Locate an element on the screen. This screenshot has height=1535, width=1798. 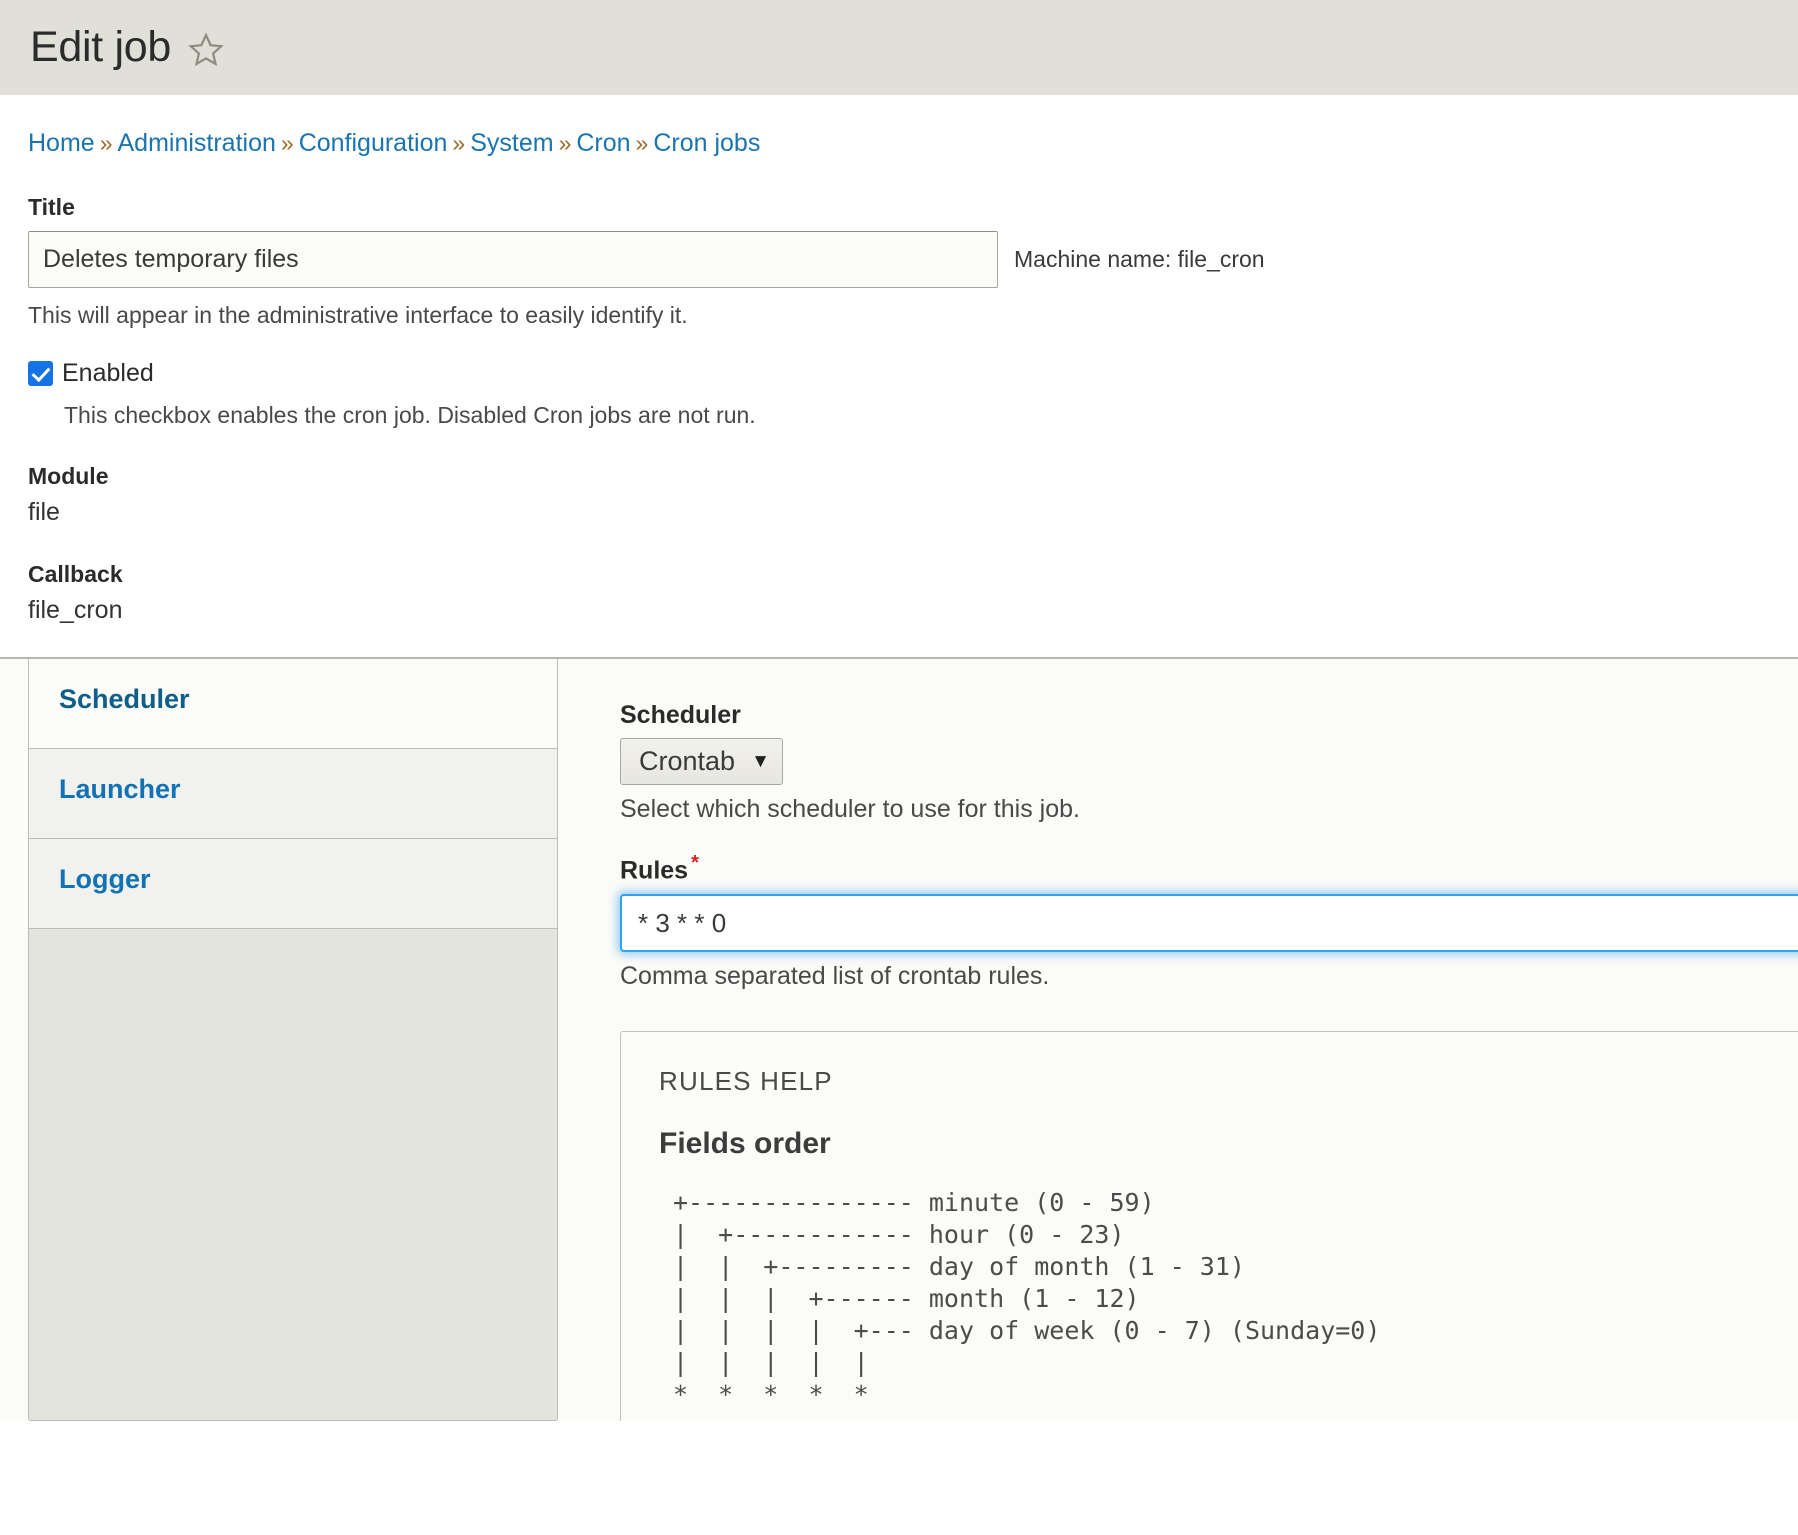
callback-label: Callback is located at coordinates (75, 574).